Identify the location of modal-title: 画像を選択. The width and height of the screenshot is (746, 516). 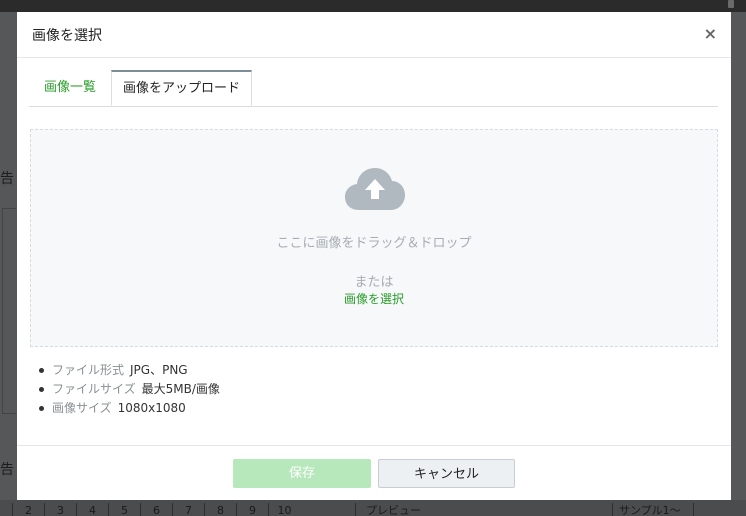
(67, 36).